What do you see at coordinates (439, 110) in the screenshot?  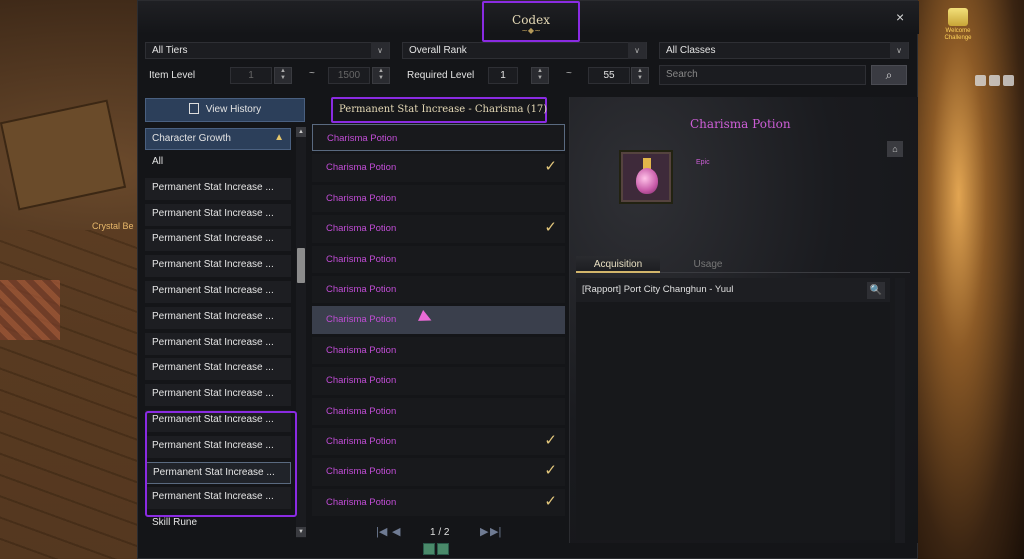 I see `list-header: Permanent Stat Increase - Charisma (17)` at bounding box center [439, 110].